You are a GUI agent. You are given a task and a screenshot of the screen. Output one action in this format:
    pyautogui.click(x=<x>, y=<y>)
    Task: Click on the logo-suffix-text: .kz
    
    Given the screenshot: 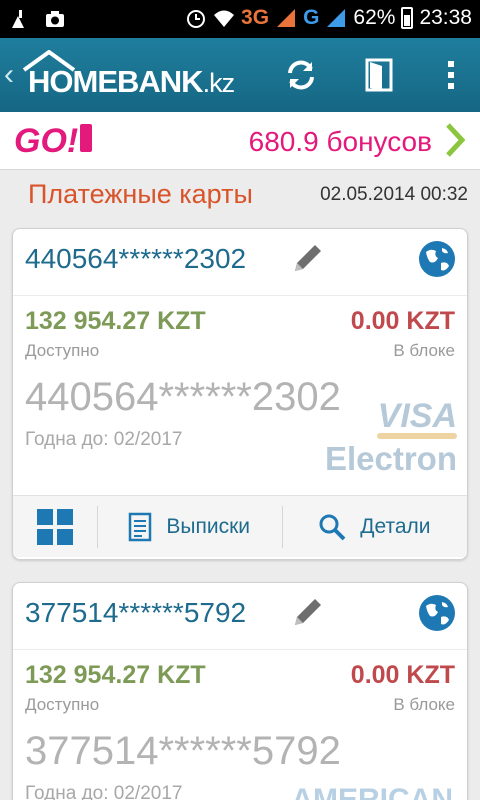 What is the action you would take?
    pyautogui.click(x=219, y=83)
    